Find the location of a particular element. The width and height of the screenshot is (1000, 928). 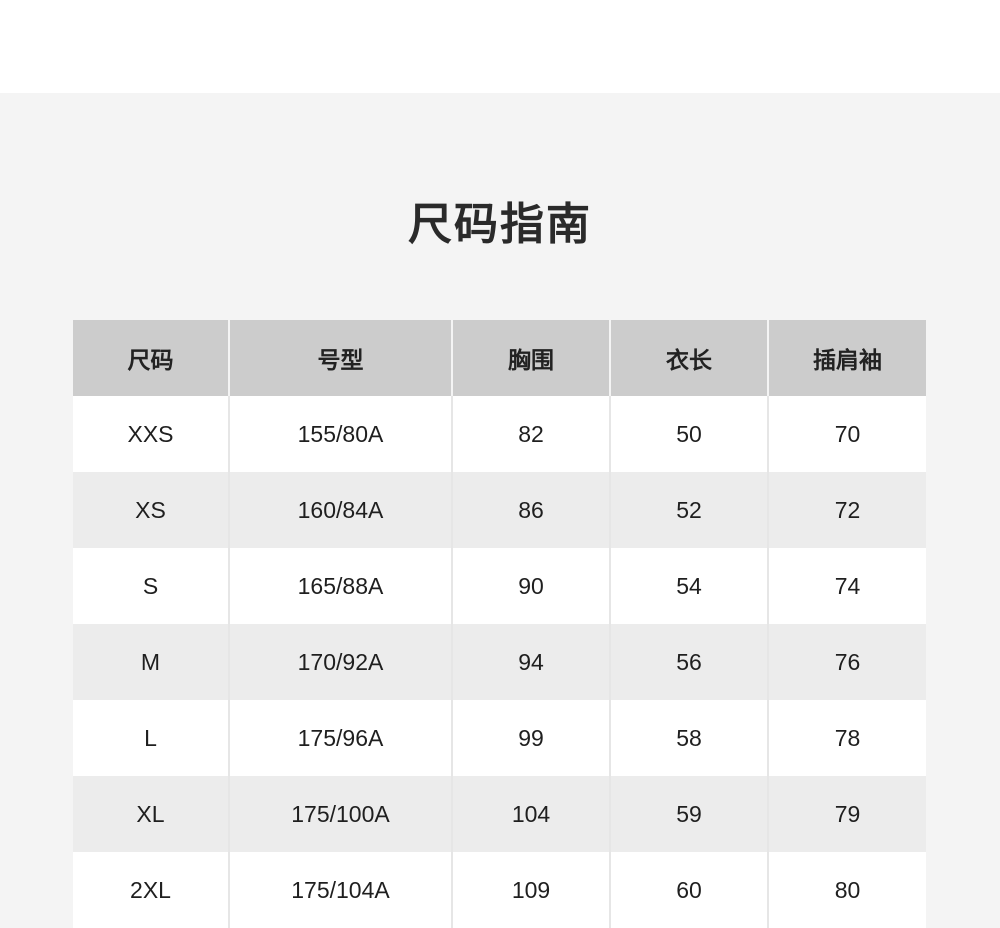

cell-fit-code: 175/96A is located at coordinates (340, 738).